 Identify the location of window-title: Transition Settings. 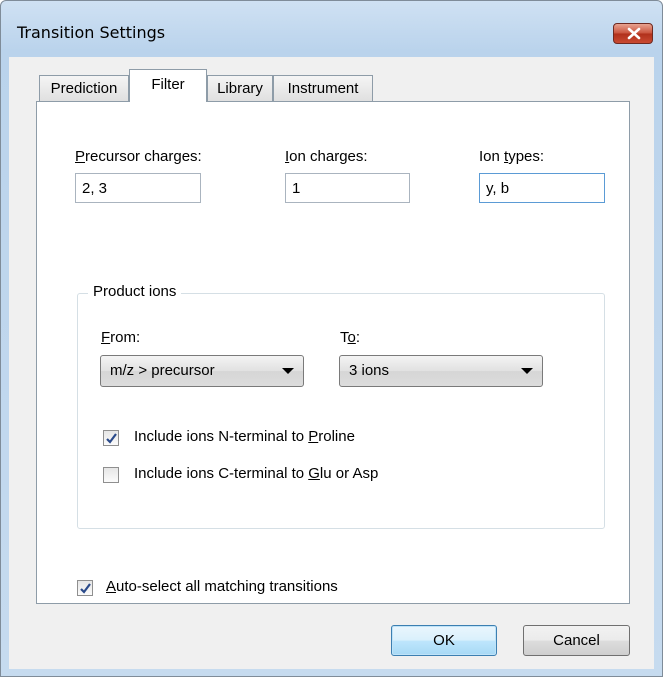
(91, 32).